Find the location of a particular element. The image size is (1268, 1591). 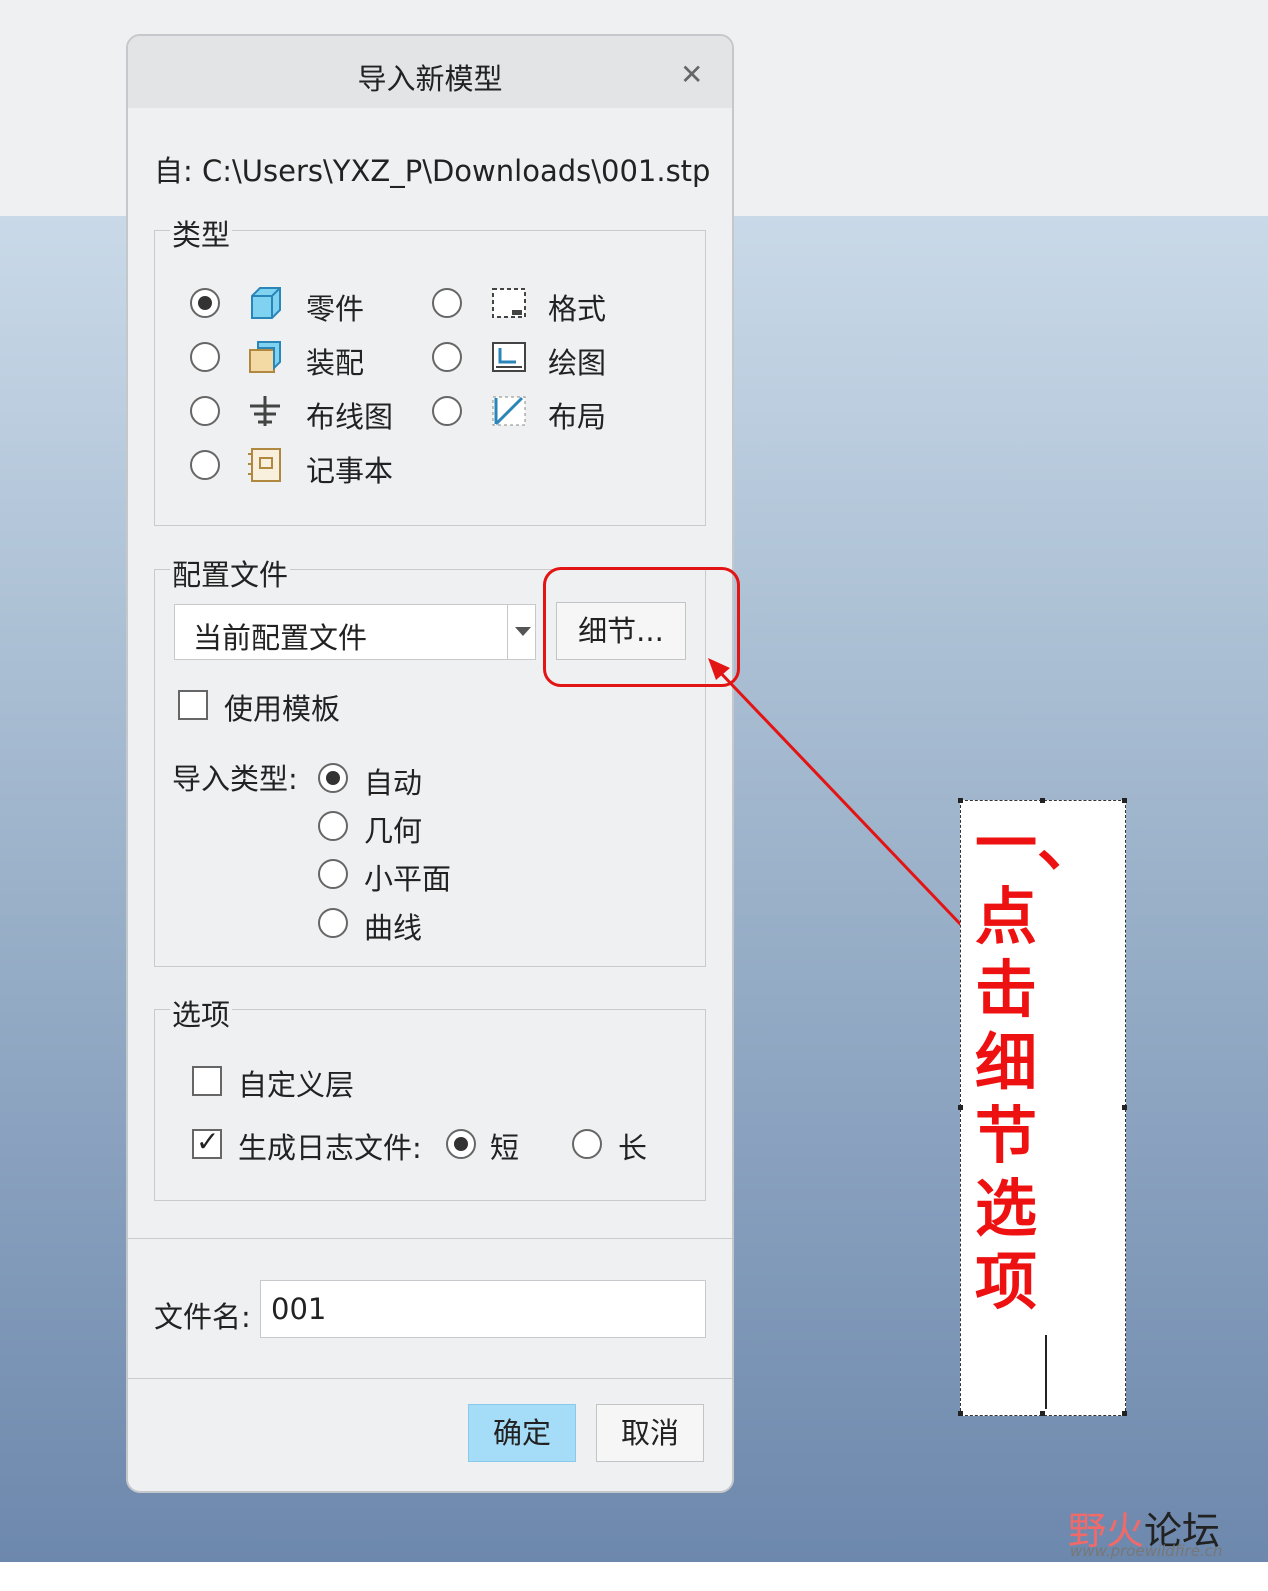

text-caret is located at coordinates (1046, 1372).